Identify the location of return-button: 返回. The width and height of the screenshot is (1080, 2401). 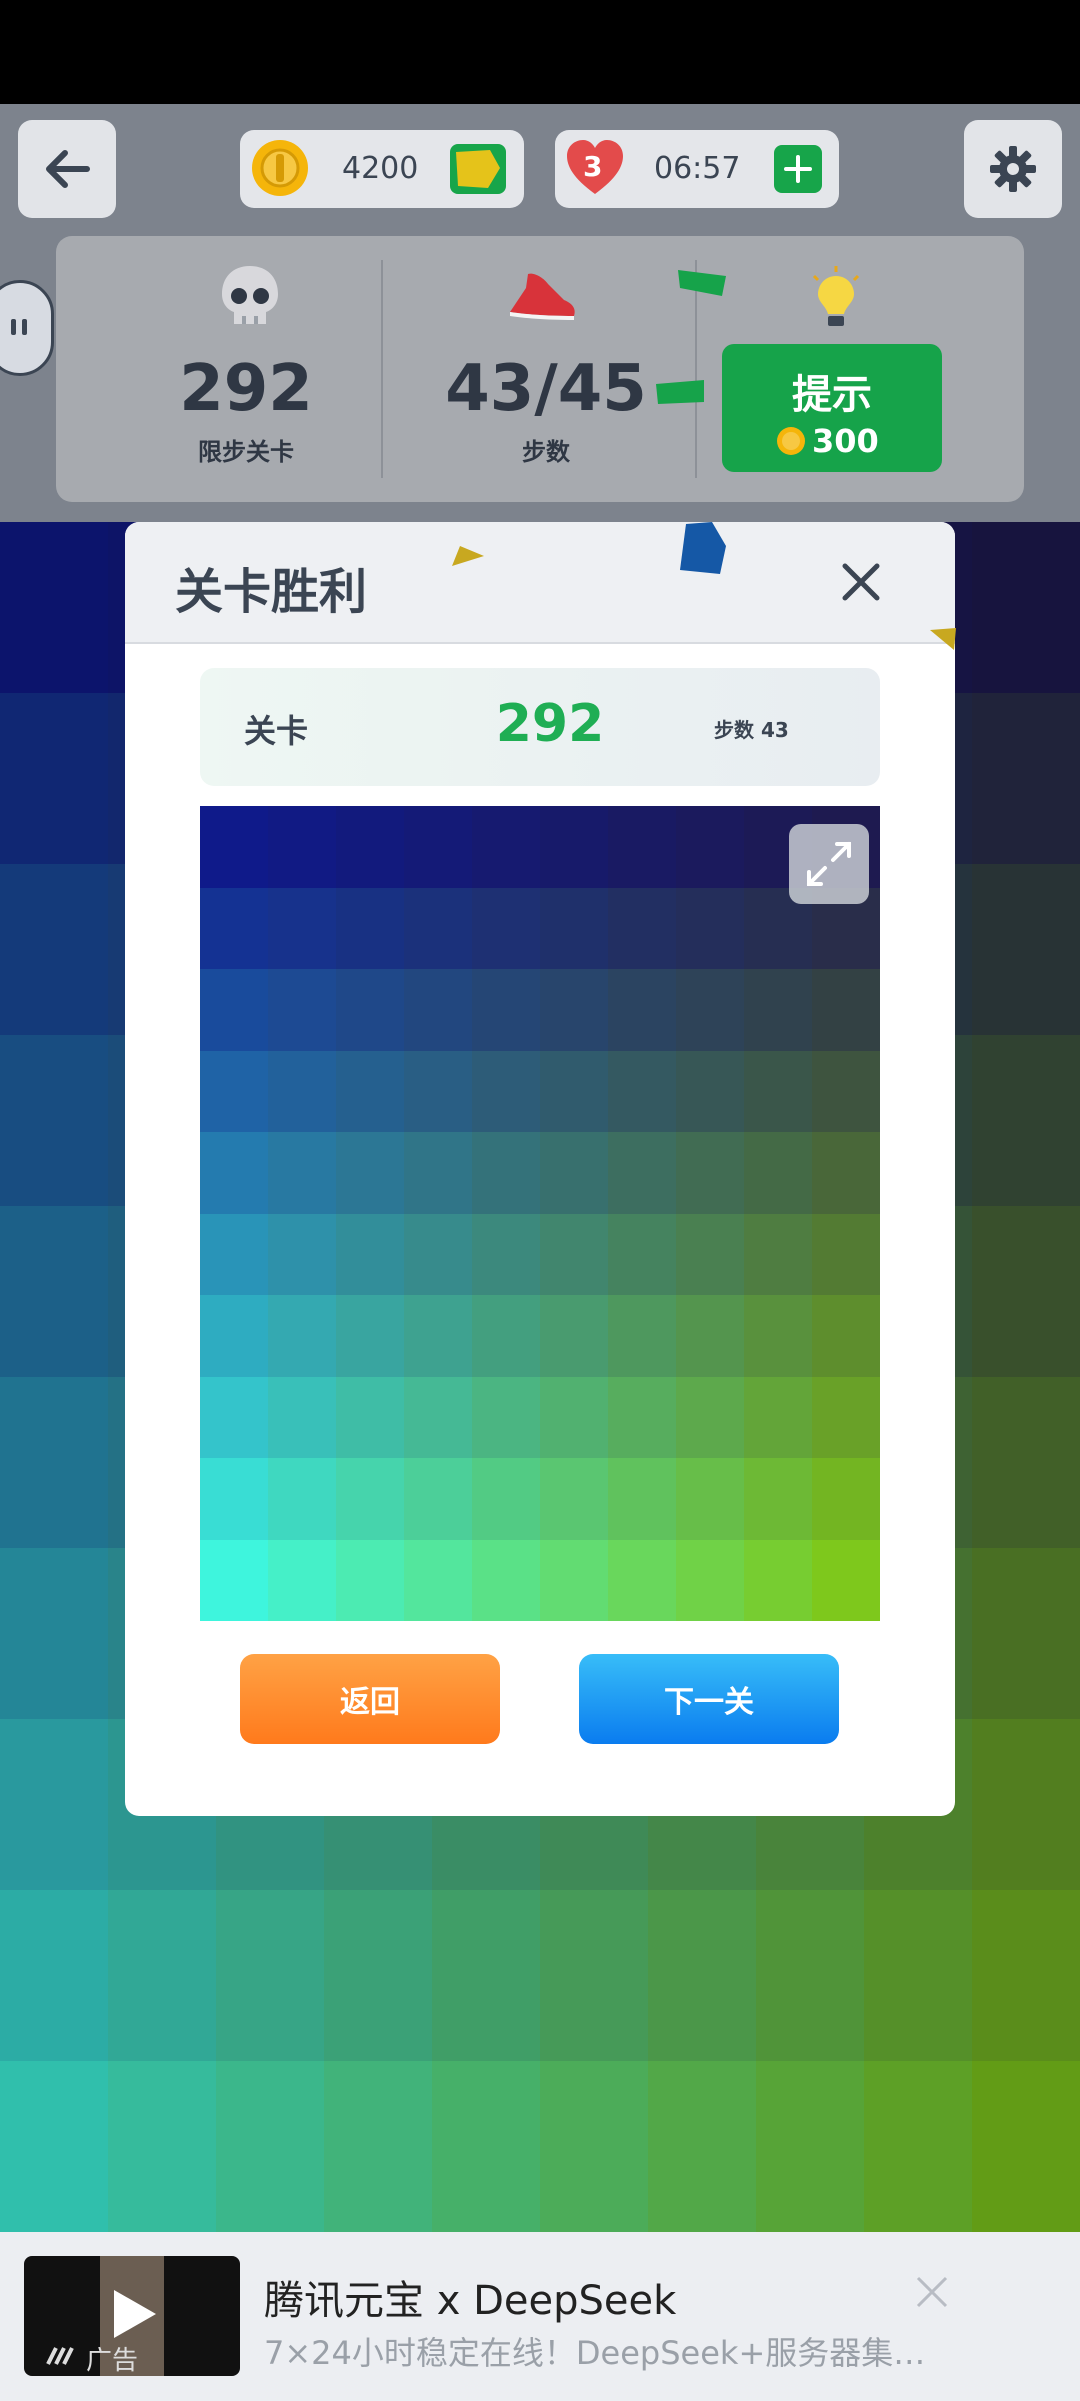
(370, 1699).